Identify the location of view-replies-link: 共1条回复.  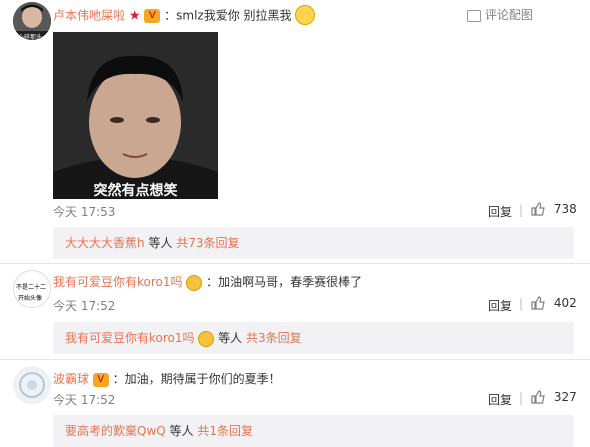
(225, 431).